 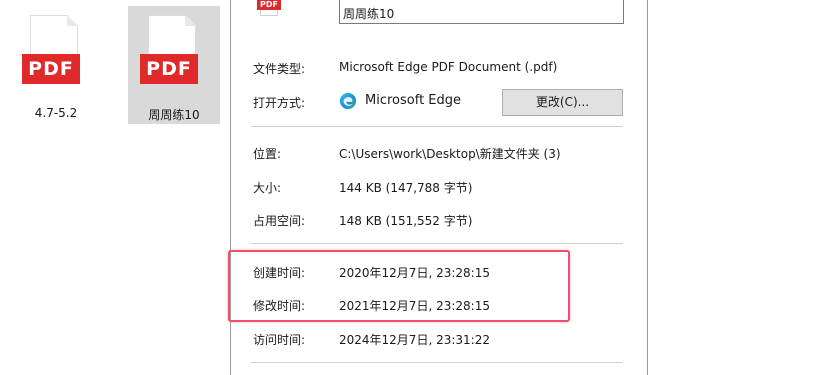 I want to click on opens-with-label: 打开方式:, so click(x=279, y=103).